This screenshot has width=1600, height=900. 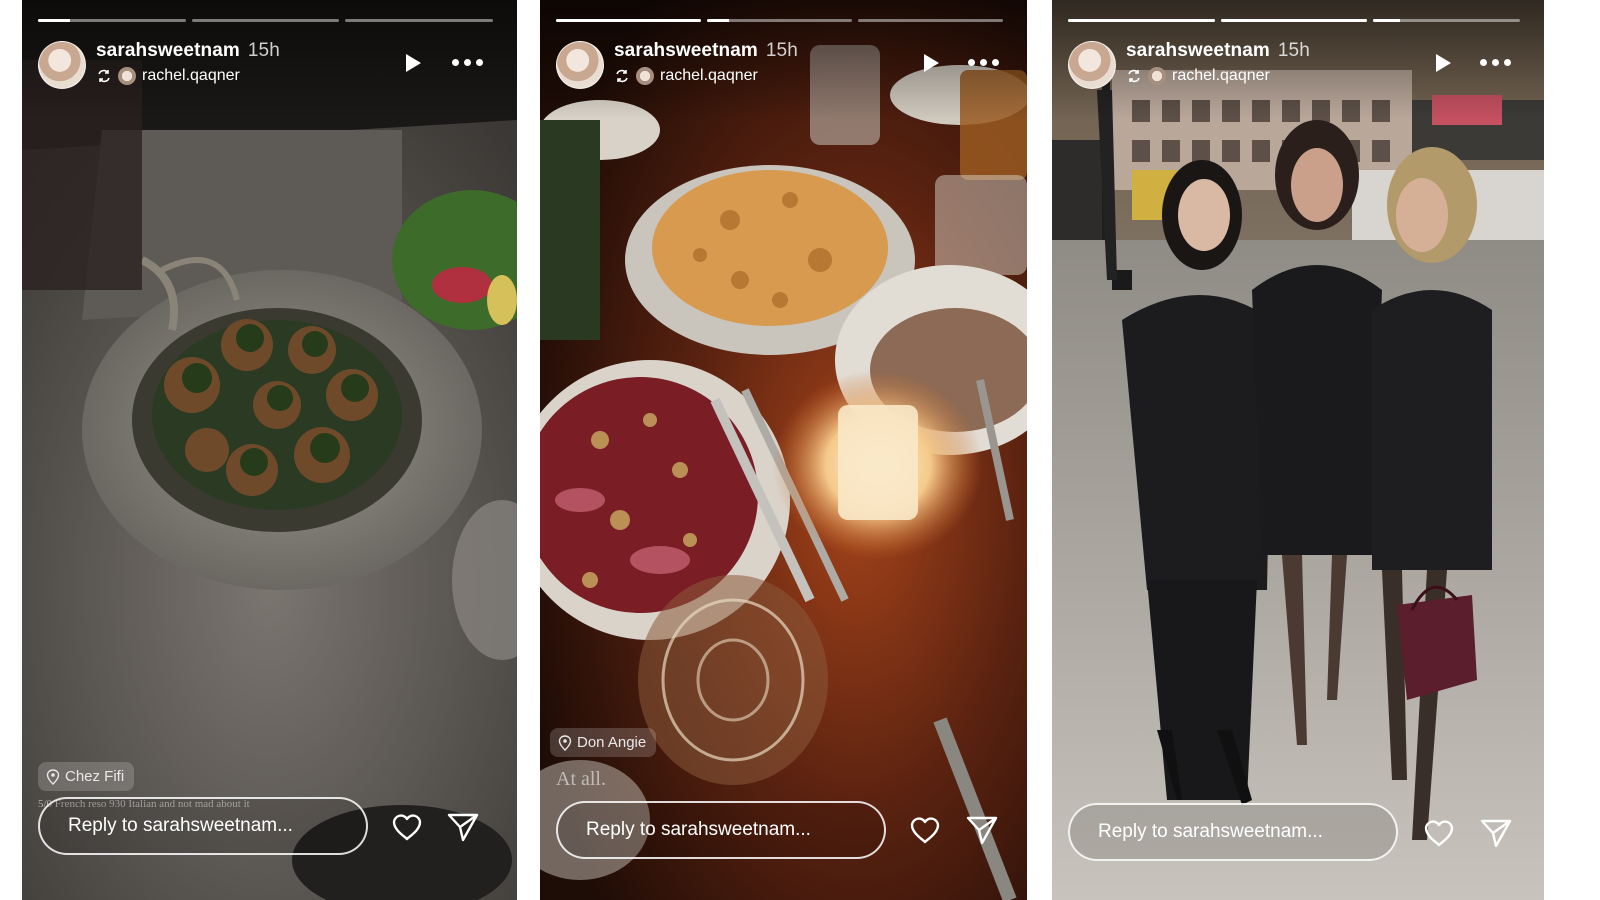 What do you see at coordinates (581, 779) in the screenshot?
I see `story-caption: At all.` at bounding box center [581, 779].